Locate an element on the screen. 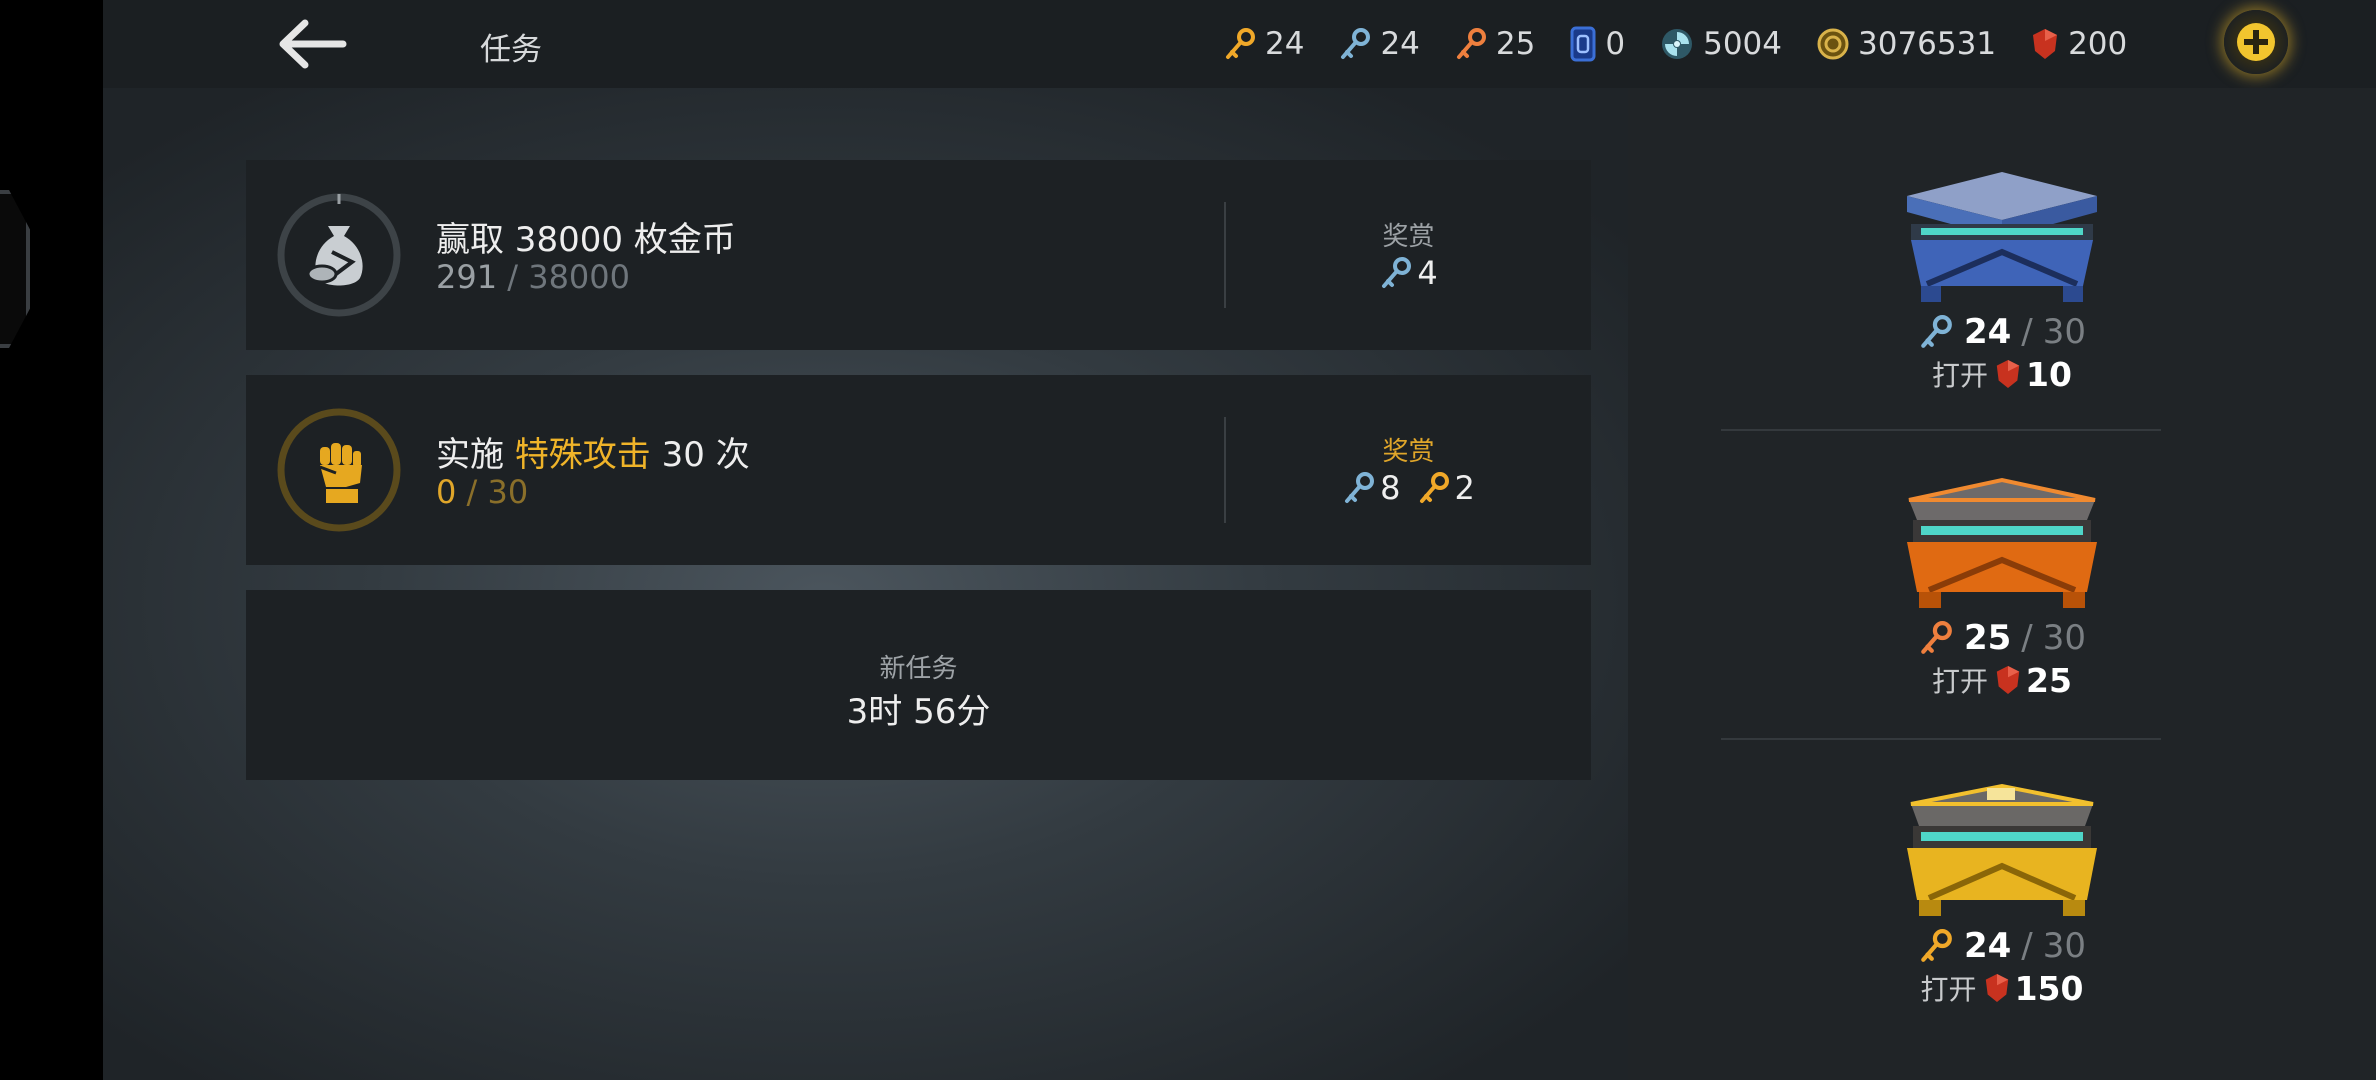 This screenshot has width=2376, height=1080. open-price: 25 is located at coordinates (2049, 680).